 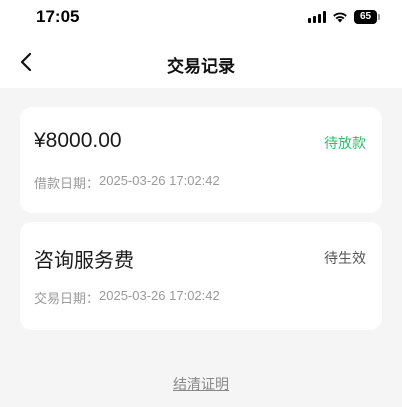 I want to click on battery-icon: 65, so click(x=367, y=17).